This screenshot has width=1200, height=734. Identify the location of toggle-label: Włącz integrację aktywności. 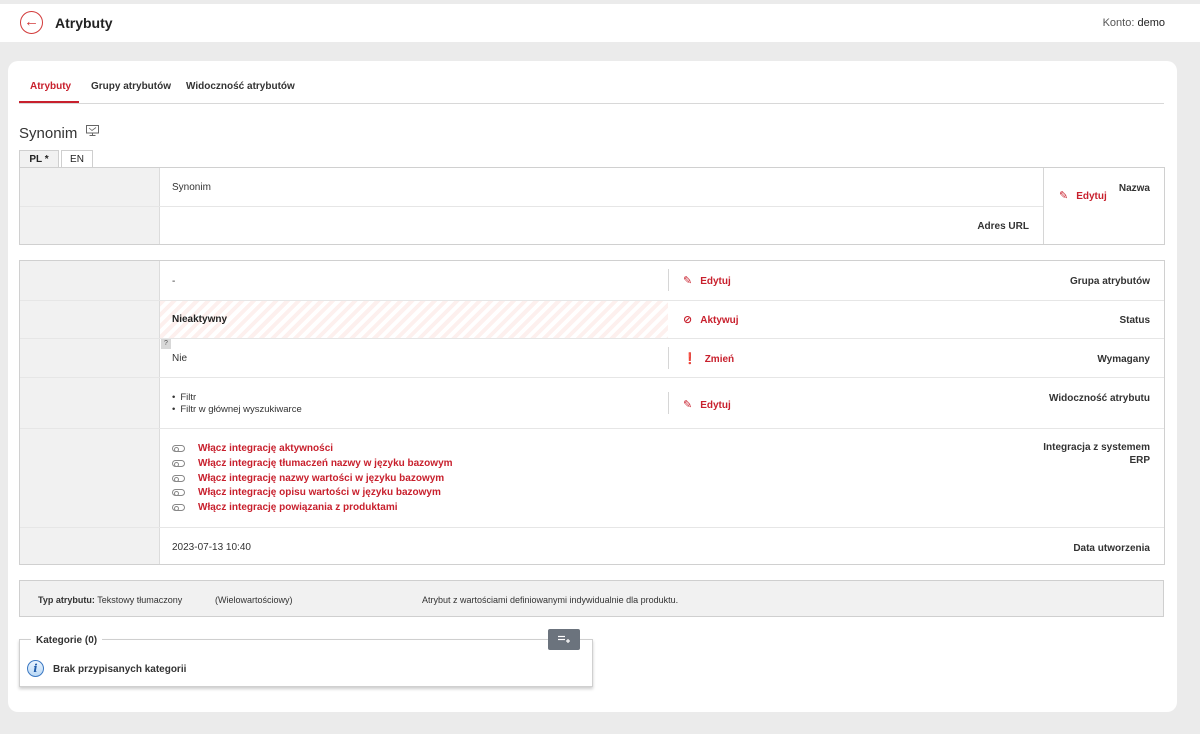
(266, 448).